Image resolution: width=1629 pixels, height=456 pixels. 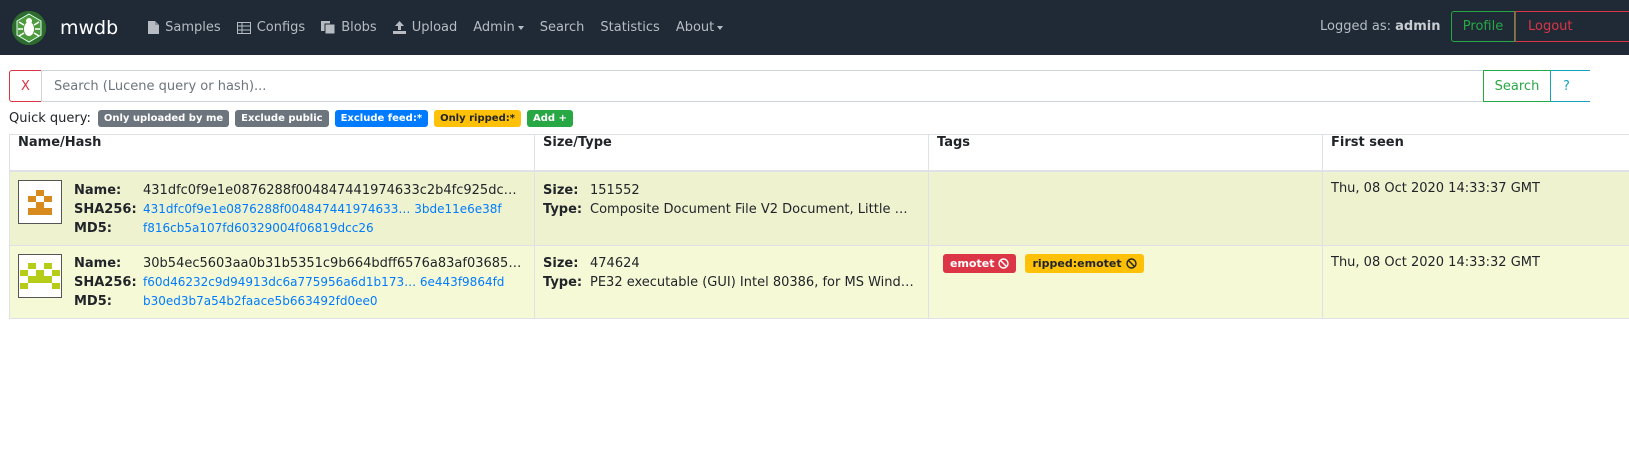 I want to click on copy-icon, so click(x=328, y=27).